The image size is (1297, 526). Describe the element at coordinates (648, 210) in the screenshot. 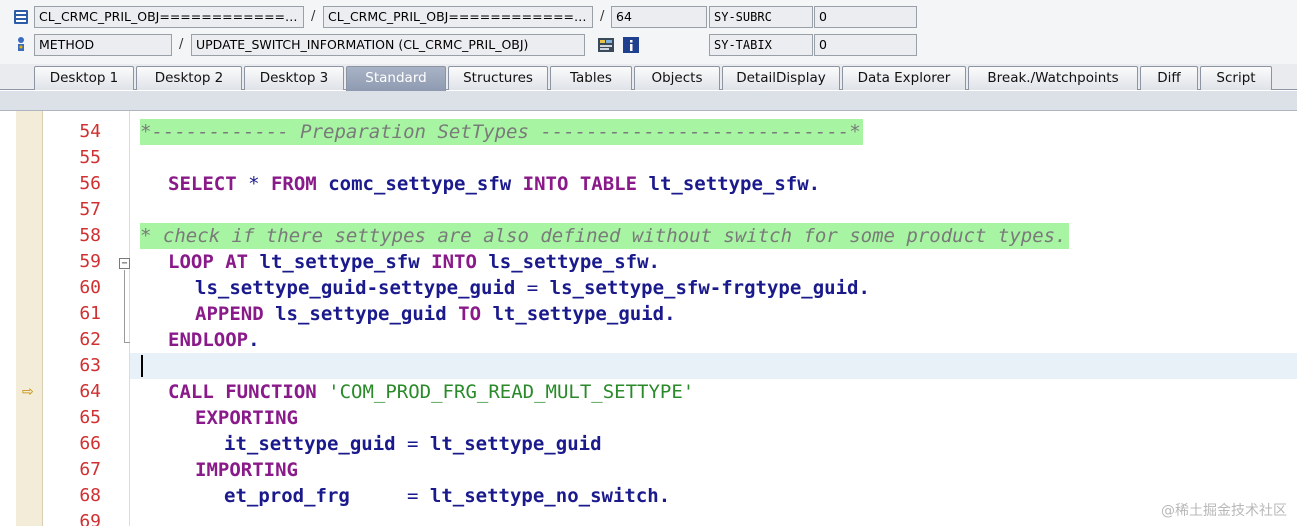

I see `code-line: 57` at that location.